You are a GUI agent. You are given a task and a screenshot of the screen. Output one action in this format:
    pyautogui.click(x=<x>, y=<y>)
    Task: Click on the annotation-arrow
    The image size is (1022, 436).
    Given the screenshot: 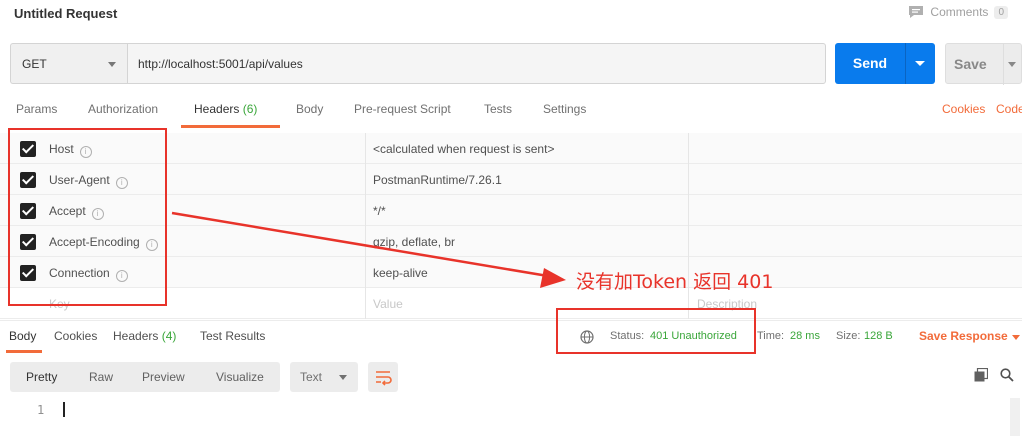 What is the action you would take?
    pyautogui.click(x=368, y=249)
    